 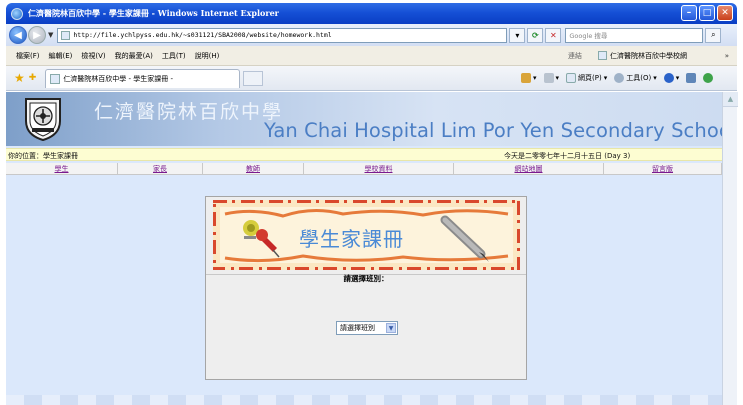 I want to click on add-favorite-icon: ✚, so click(x=33, y=78).